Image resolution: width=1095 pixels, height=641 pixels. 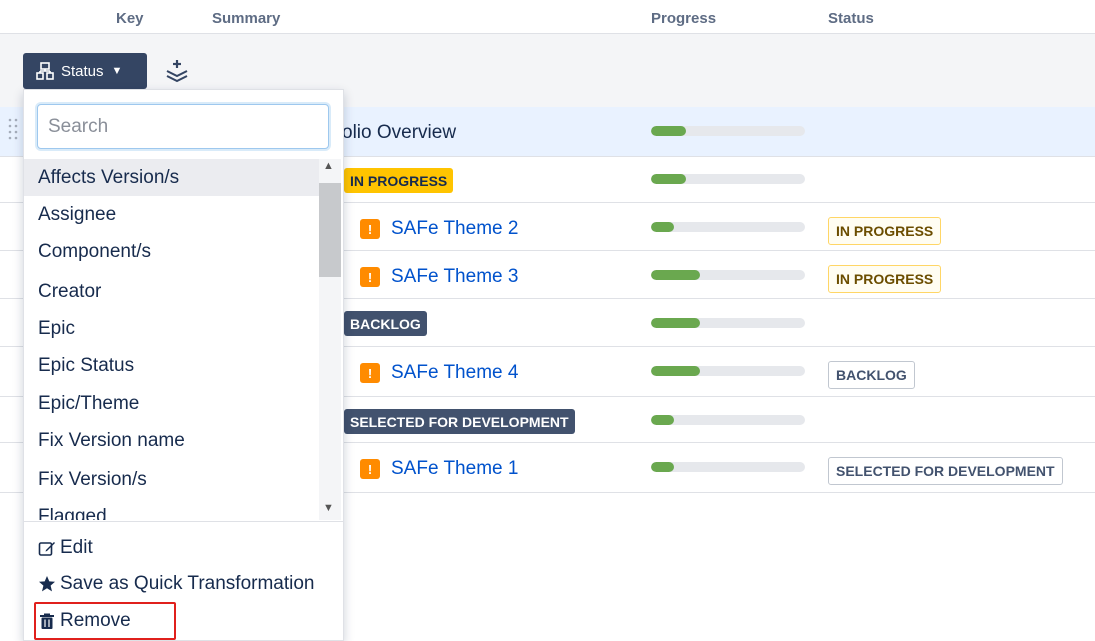 What do you see at coordinates (105, 621) in the screenshot?
I see `remove-highlight-box` at bounding box center [105, 621].